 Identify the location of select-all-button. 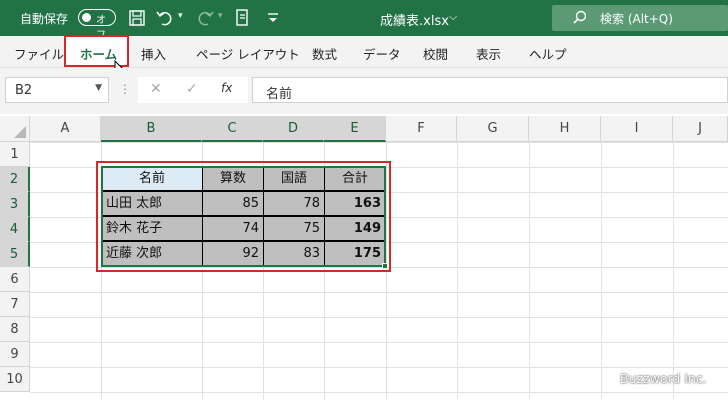
(15, 129).